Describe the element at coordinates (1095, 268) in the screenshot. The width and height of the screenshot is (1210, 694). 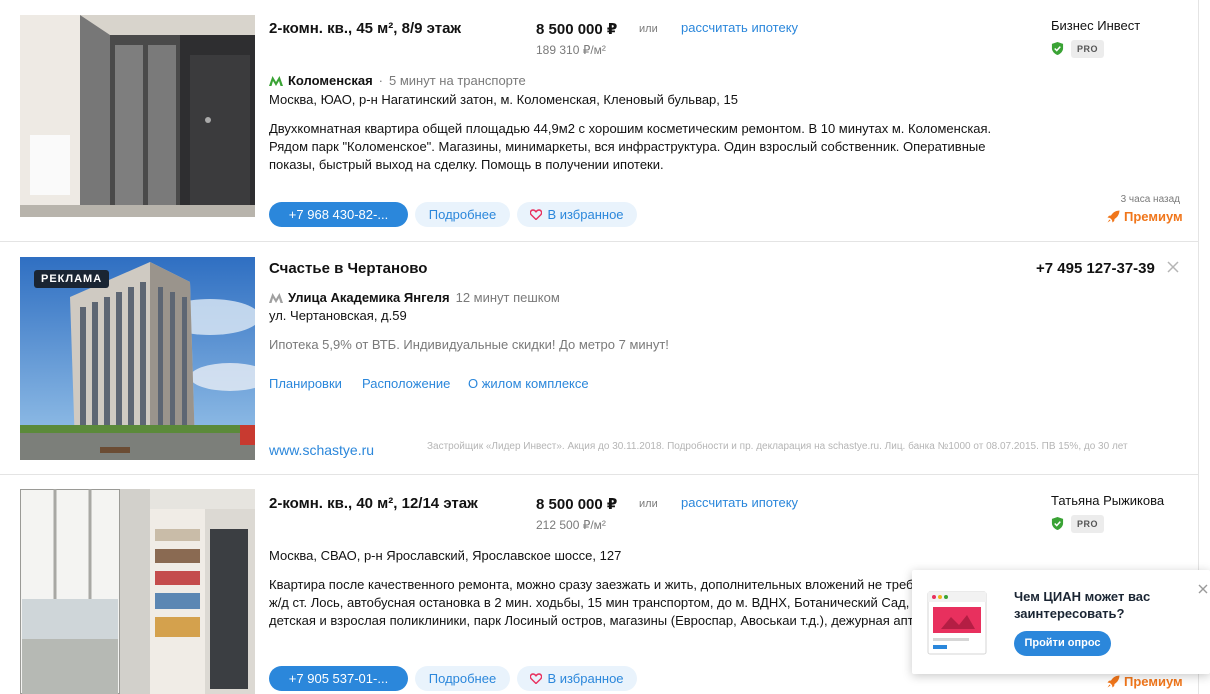
I see `ad-phone: +7 495 127-37-39` at that location.